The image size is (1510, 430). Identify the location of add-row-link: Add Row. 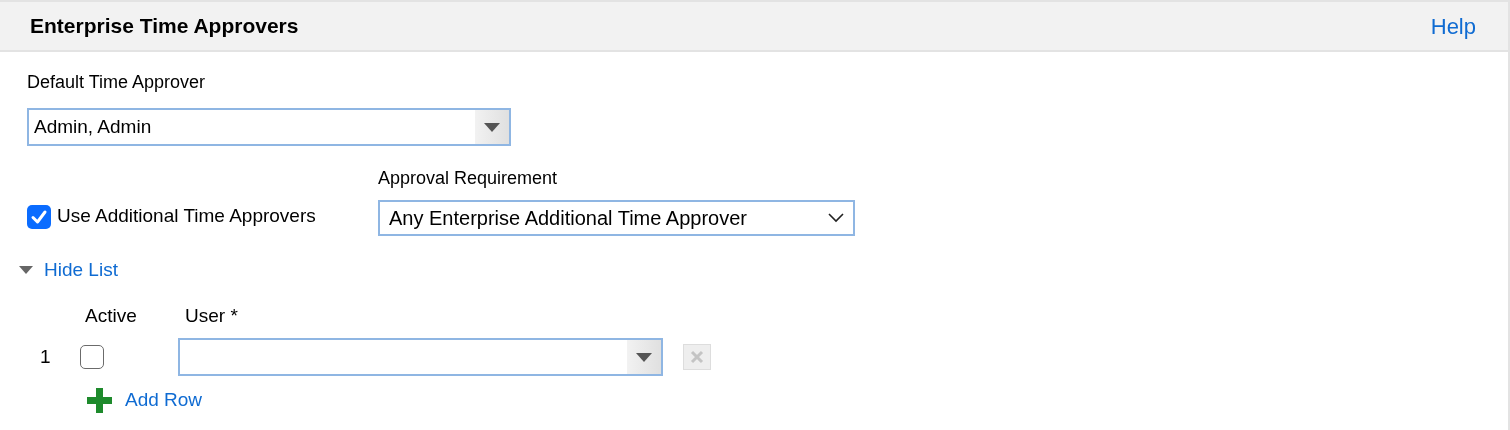
(164, 400).